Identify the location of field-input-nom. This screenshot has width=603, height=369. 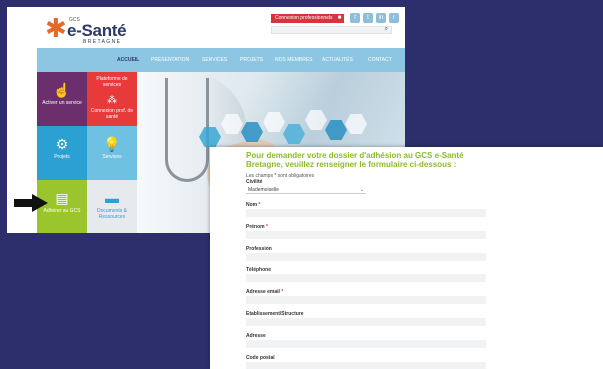
(366, 213).